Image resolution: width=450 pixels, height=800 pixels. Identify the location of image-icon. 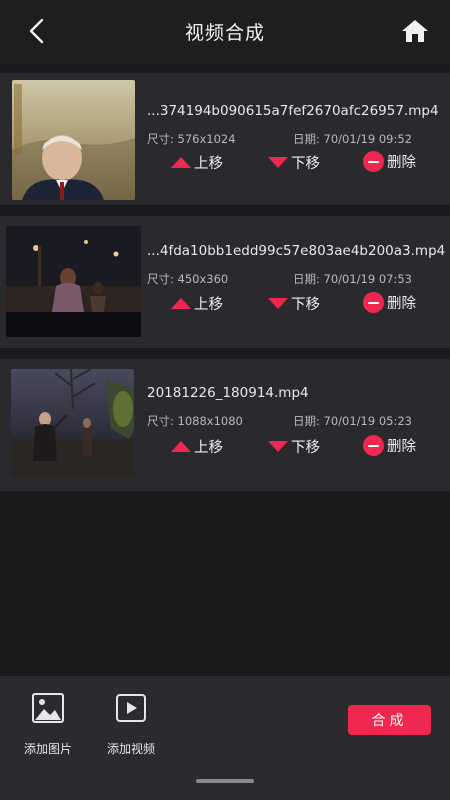
(48, 708).